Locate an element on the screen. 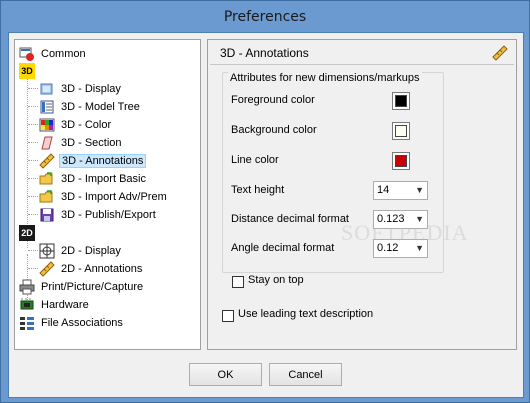 The width and height of the screenshot is (530, 403). angle-format-value: 0.12 is located at coordinates (388, 248).